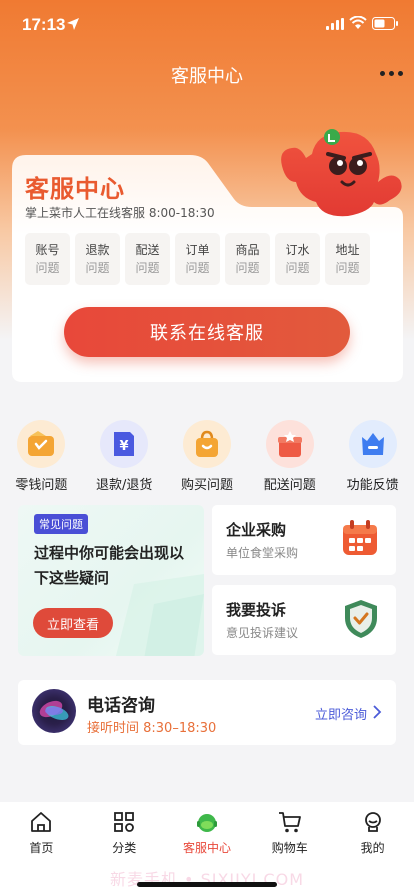 The image size is (414, 896). What do you see at coordinates (41, 848) in the screenshot?
I see `tab-label: 首页` at bounding box center [41, 848].